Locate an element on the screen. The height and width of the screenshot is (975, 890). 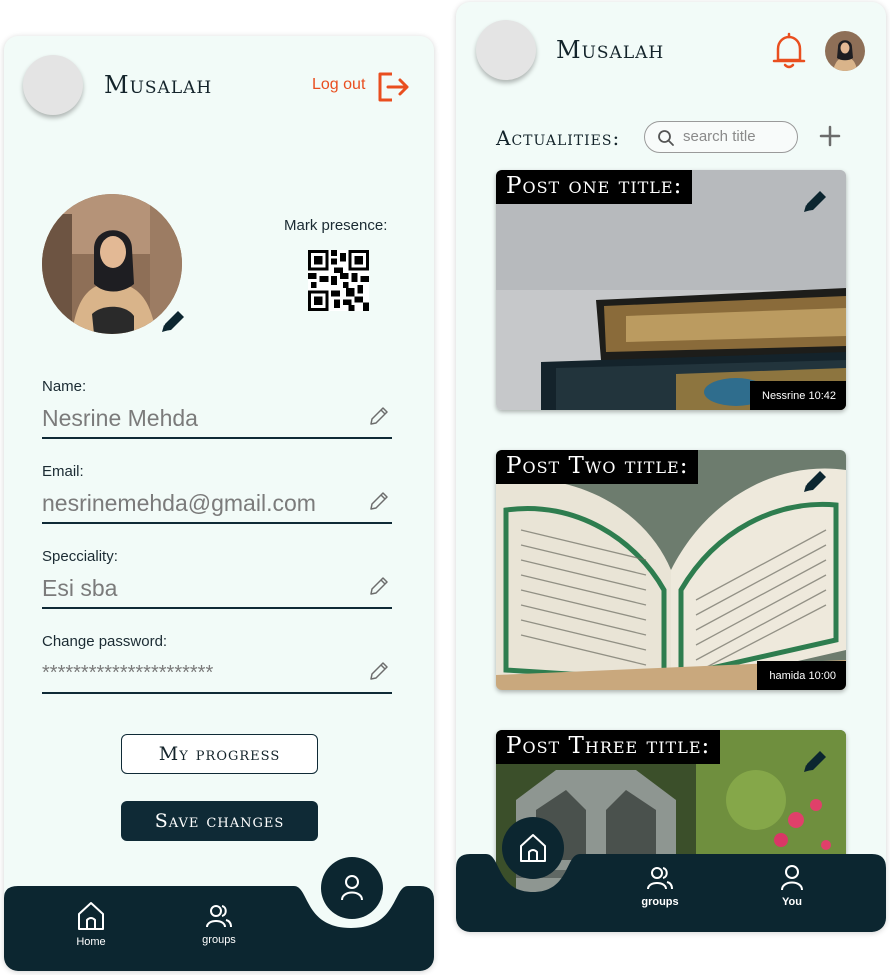
search-input is located at coordinates (737, 136).